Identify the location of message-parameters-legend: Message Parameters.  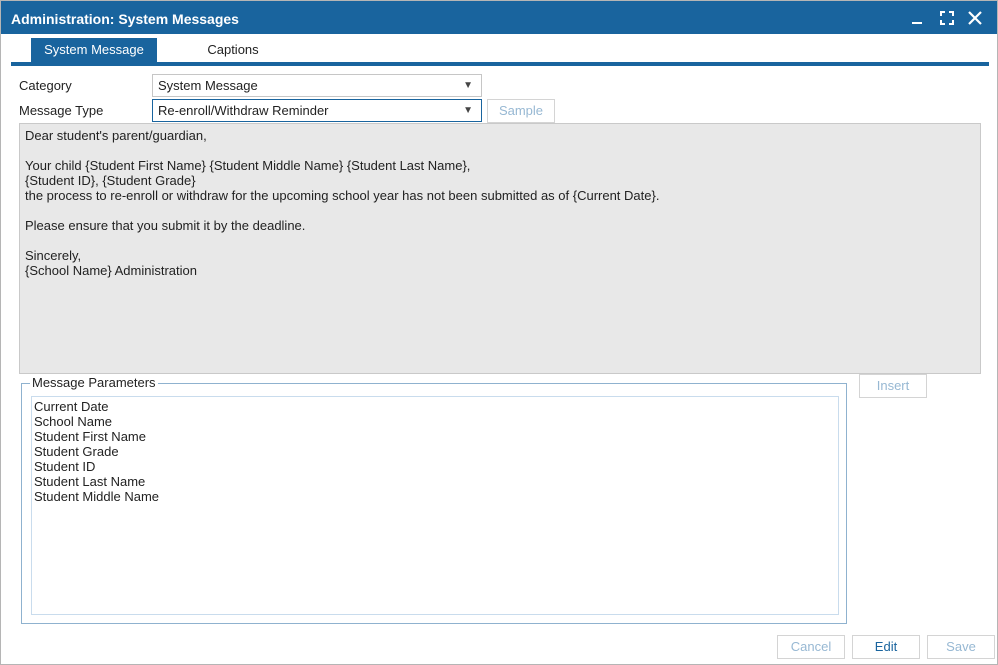
(94, 382).